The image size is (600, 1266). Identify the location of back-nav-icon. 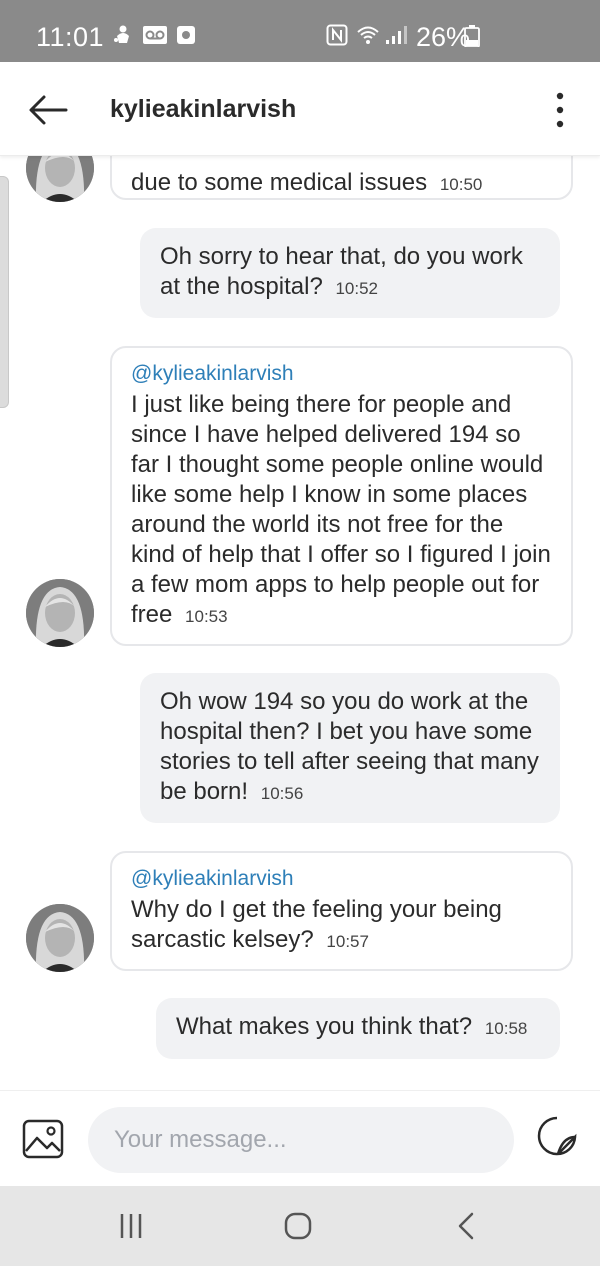
(466, 1226).